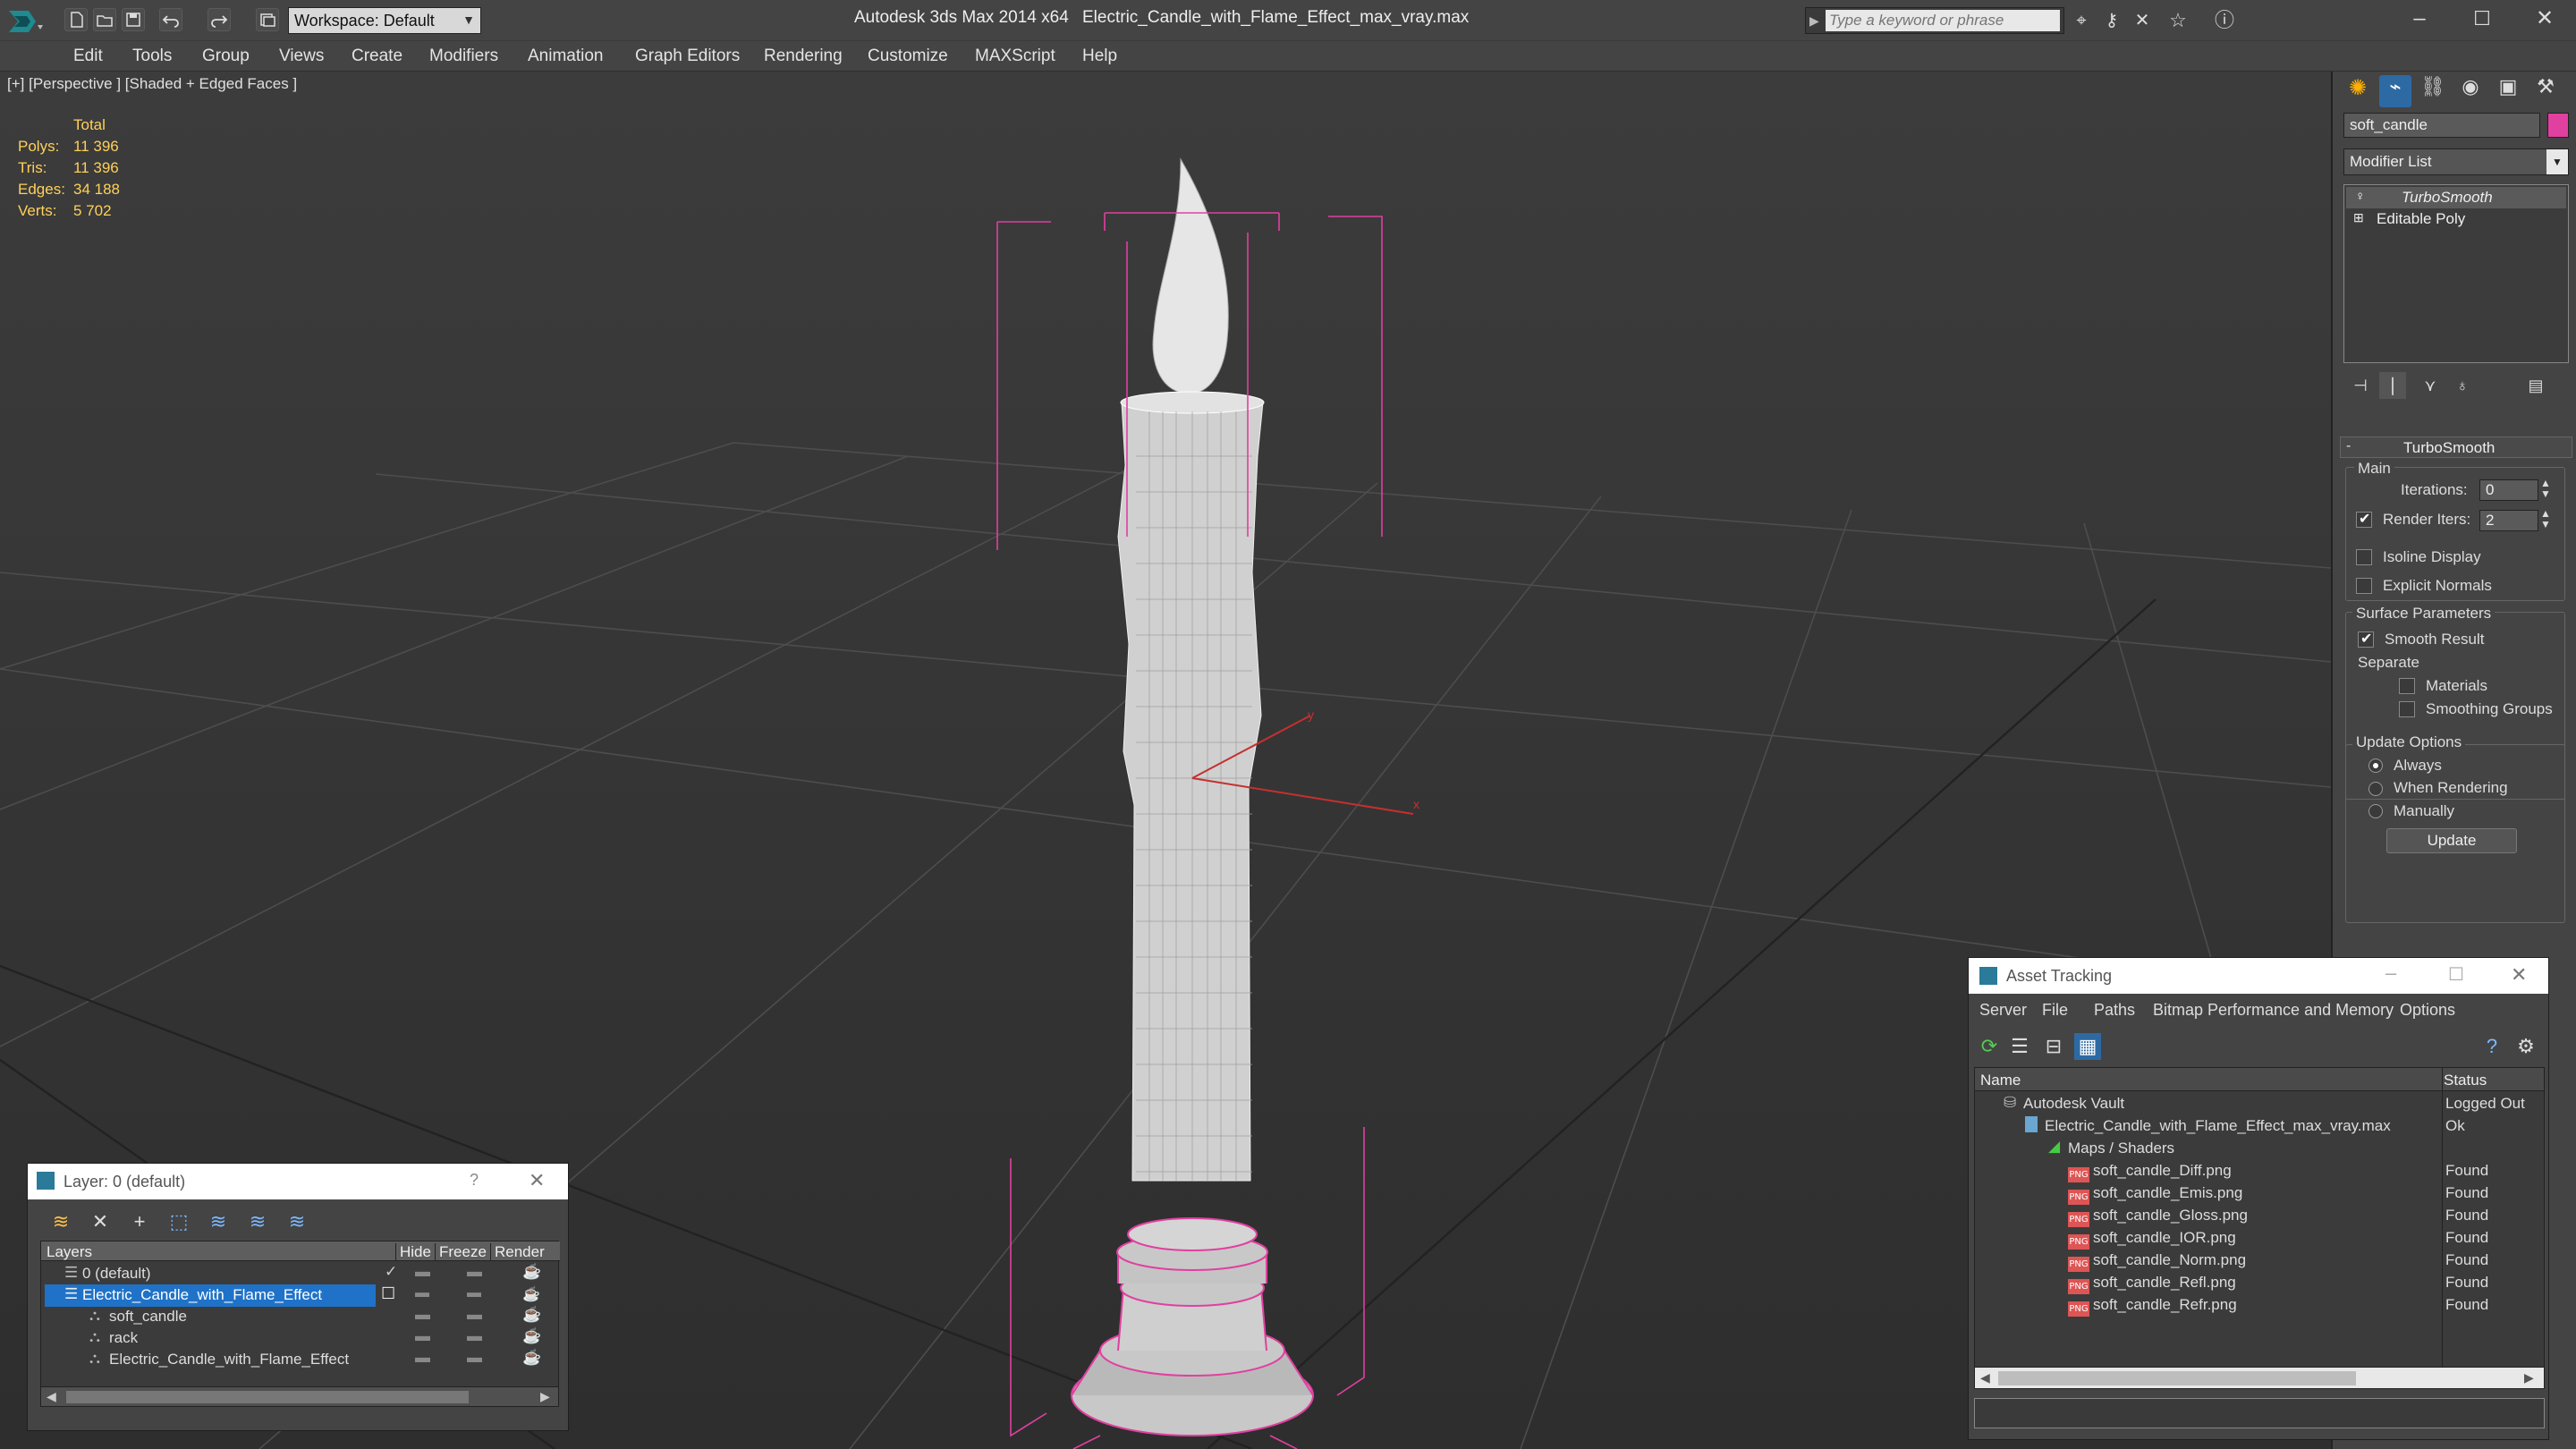 The image size is (2576, 1449). I want to click on scroll-left-icon: ◀, so click(51, 1396).